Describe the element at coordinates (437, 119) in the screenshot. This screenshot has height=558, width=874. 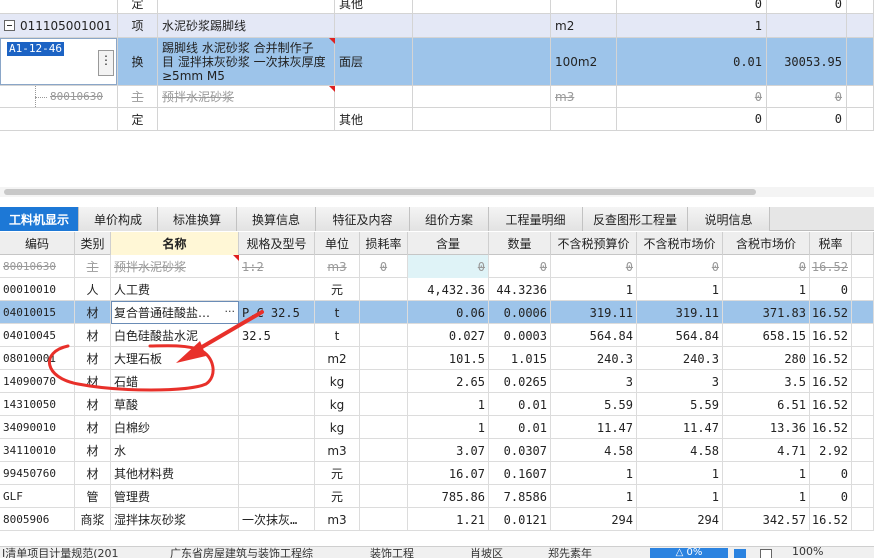
I see `top-row-other-2: 定 其他 0 0` at that location.